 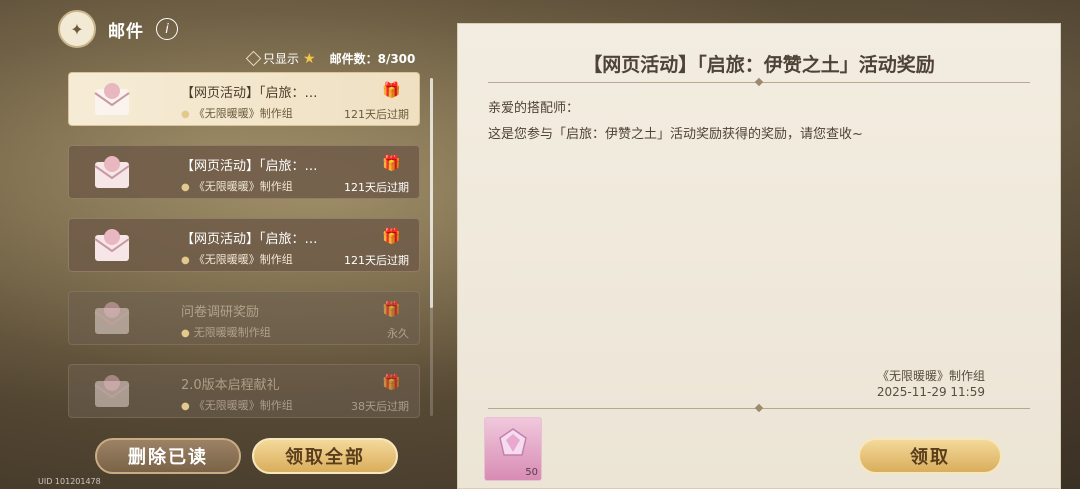 I want to click on mail-item: 2.0版本启程献礼 ● 《无限暖暖》制作组 🎁 38天后过期, so click(x=244, y=391).